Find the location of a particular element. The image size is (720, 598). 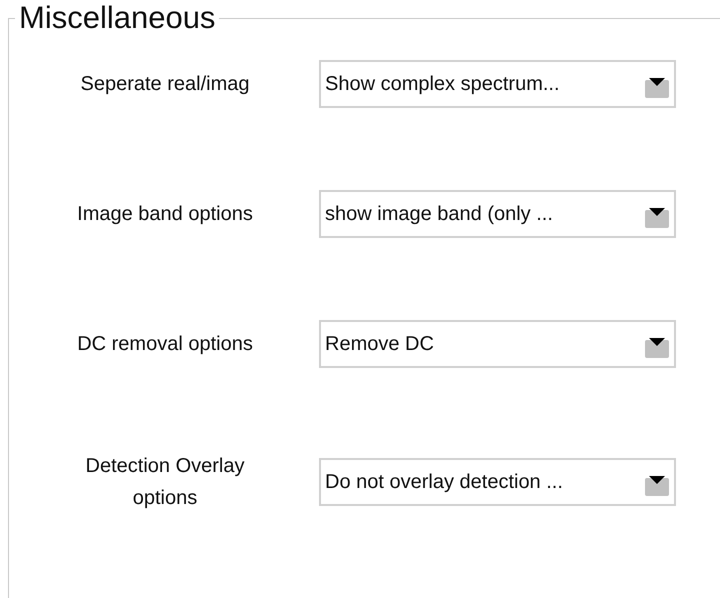

field-label: DC removal options is located at coordinates (165, 344).